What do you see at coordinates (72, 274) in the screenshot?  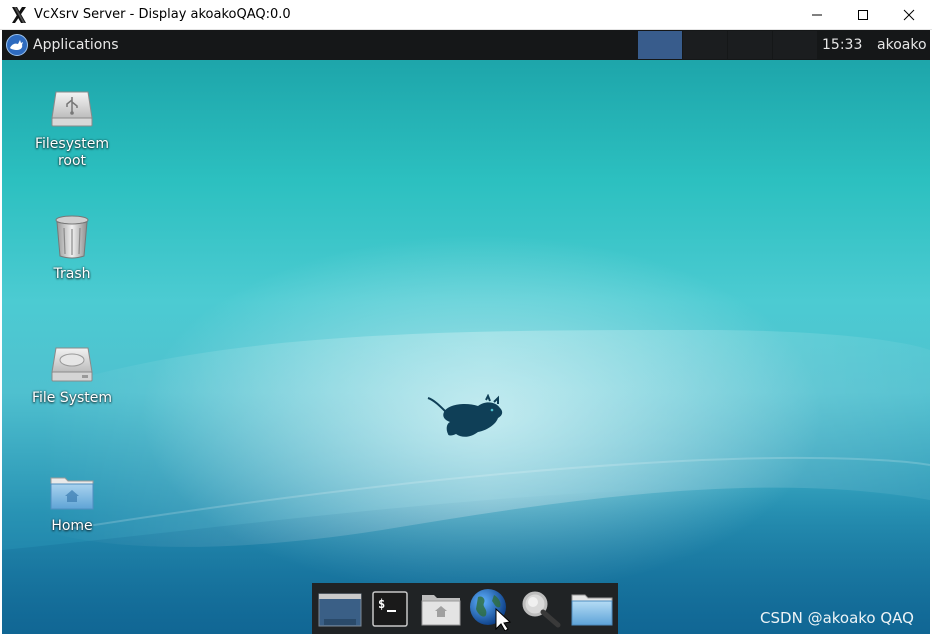 I see `desktop-icon-label: Trash` at bounding box center [72, 274].